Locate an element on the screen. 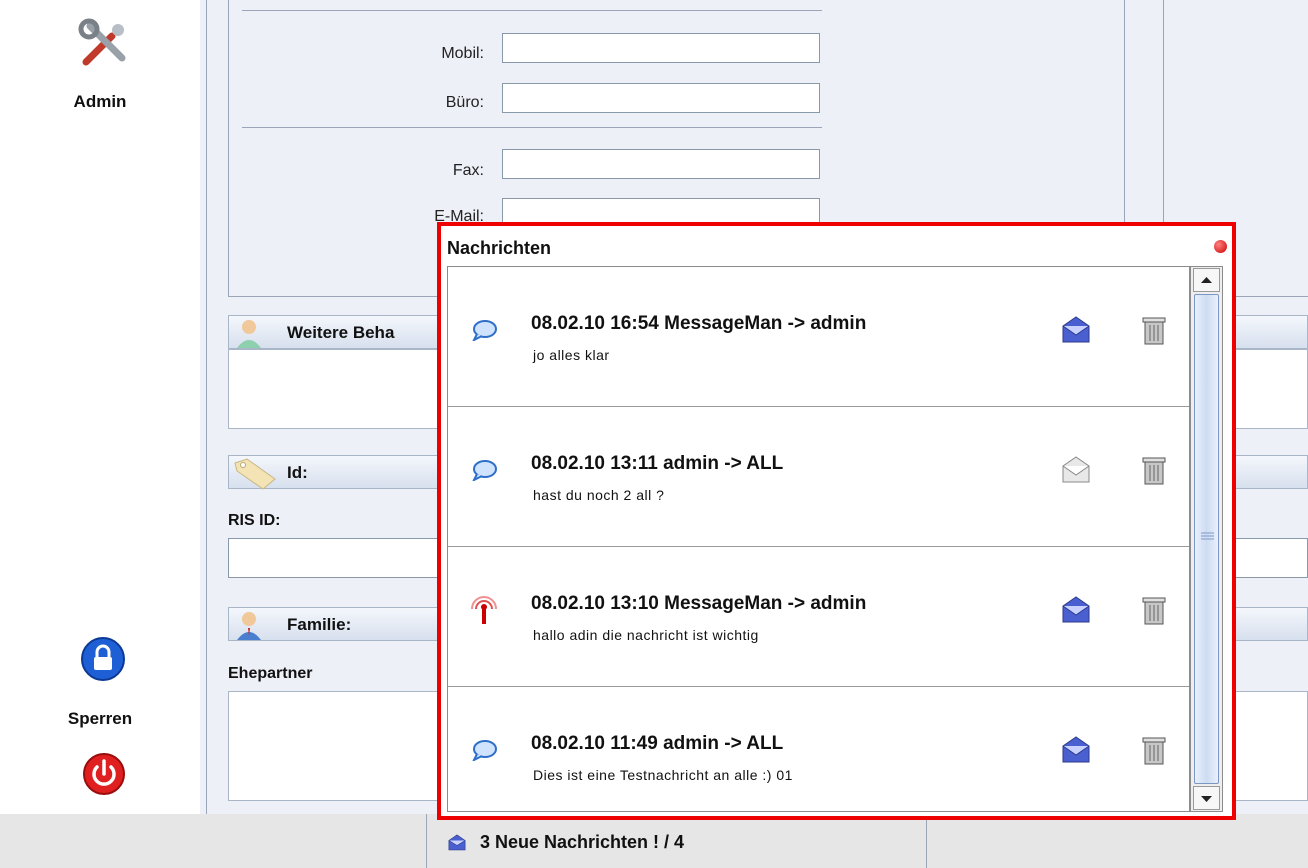 The height and width of the screenshot is (868, 1308). fax-label: Fax: is located at coordinates (468, 170).